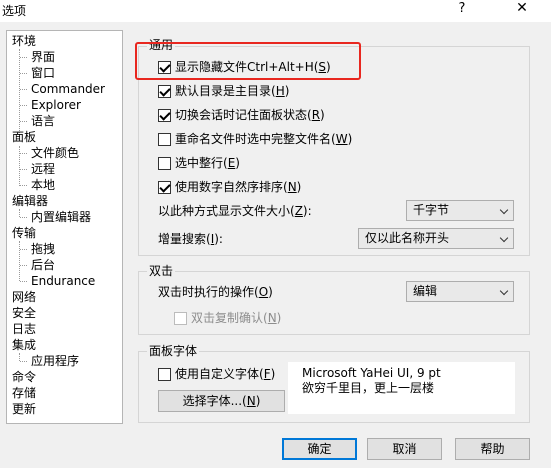 This screenshot has width=551, height=468. I want to click on ok-button: 确定, so click(319, 449).